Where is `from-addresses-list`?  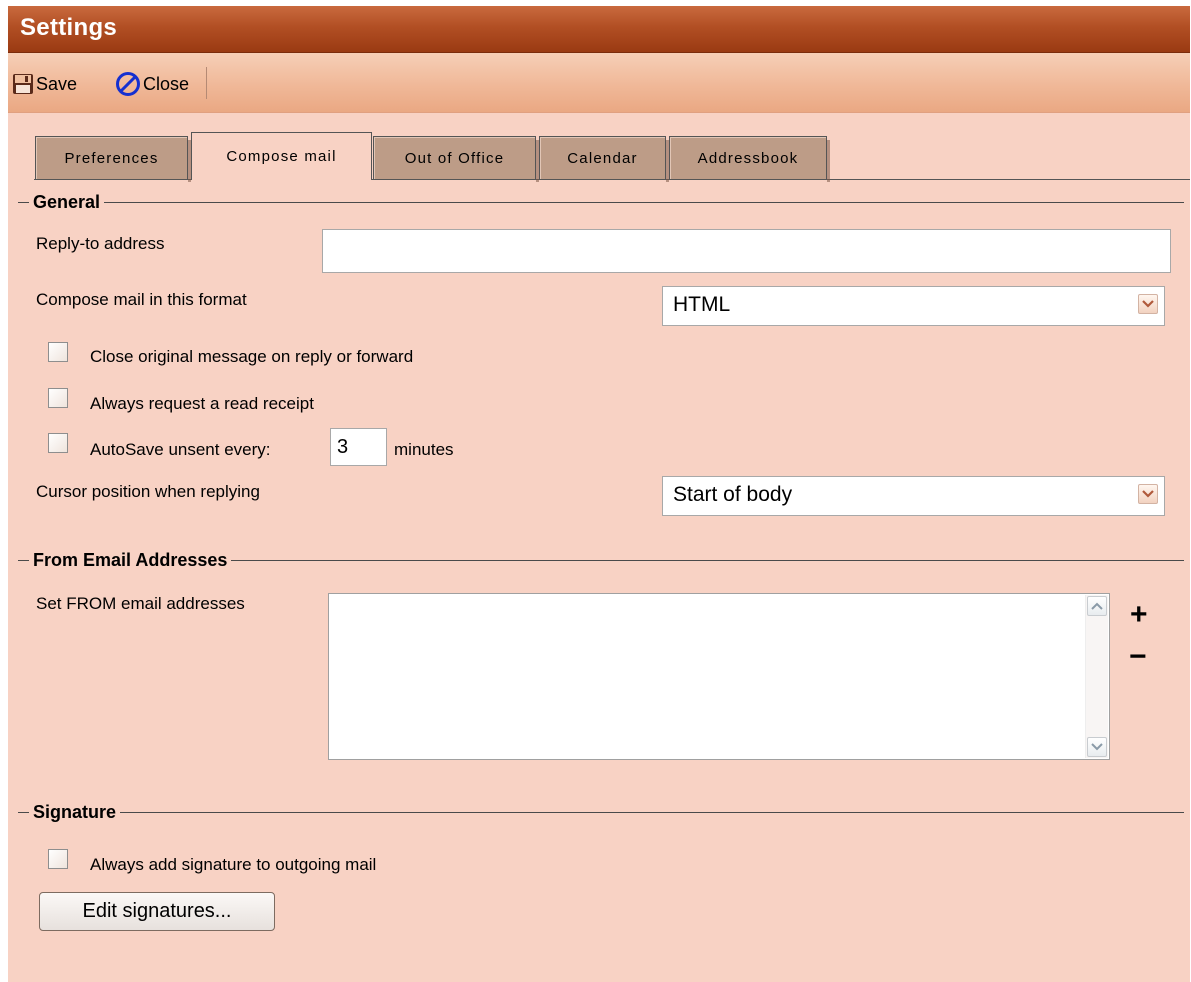
from-addresses-list is located at coordinates (719, 676).